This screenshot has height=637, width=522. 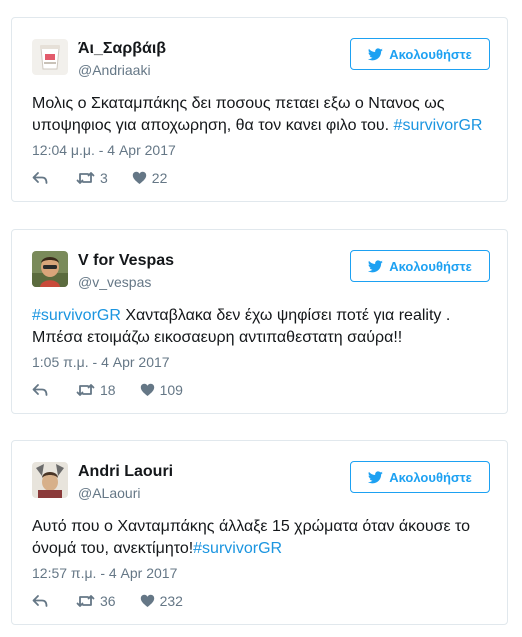 I want to click on tweet-text-line: όνομά του, ανεκτίμητο!#survivorGR, so click(x=262, y=549).